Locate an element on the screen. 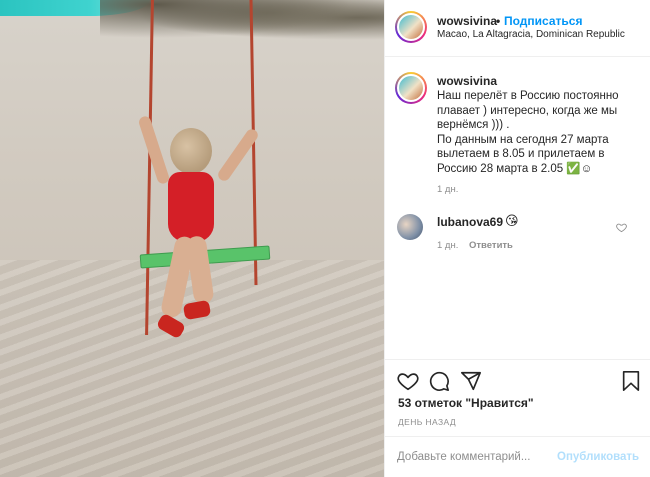 This screenshot has width=650, height=477. likes-count: 53 отметок "Нравится" is located at coordinates (466, 403).